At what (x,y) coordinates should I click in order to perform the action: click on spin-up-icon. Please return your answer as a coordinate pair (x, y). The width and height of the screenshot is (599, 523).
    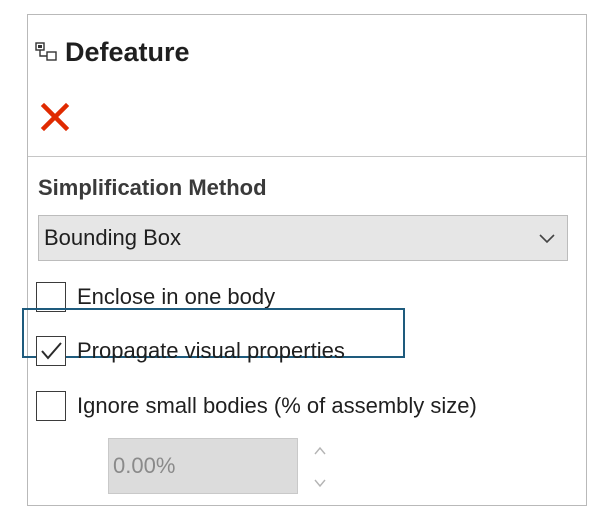
    Looking at the image, I should click on (320, 451).